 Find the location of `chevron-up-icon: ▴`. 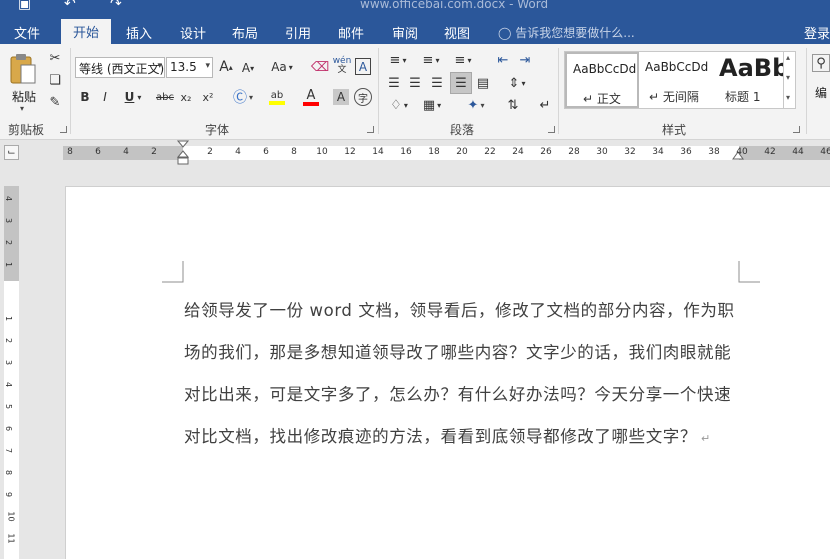

chevron-up-icon: ▴ is located at coordinates (788, 57).